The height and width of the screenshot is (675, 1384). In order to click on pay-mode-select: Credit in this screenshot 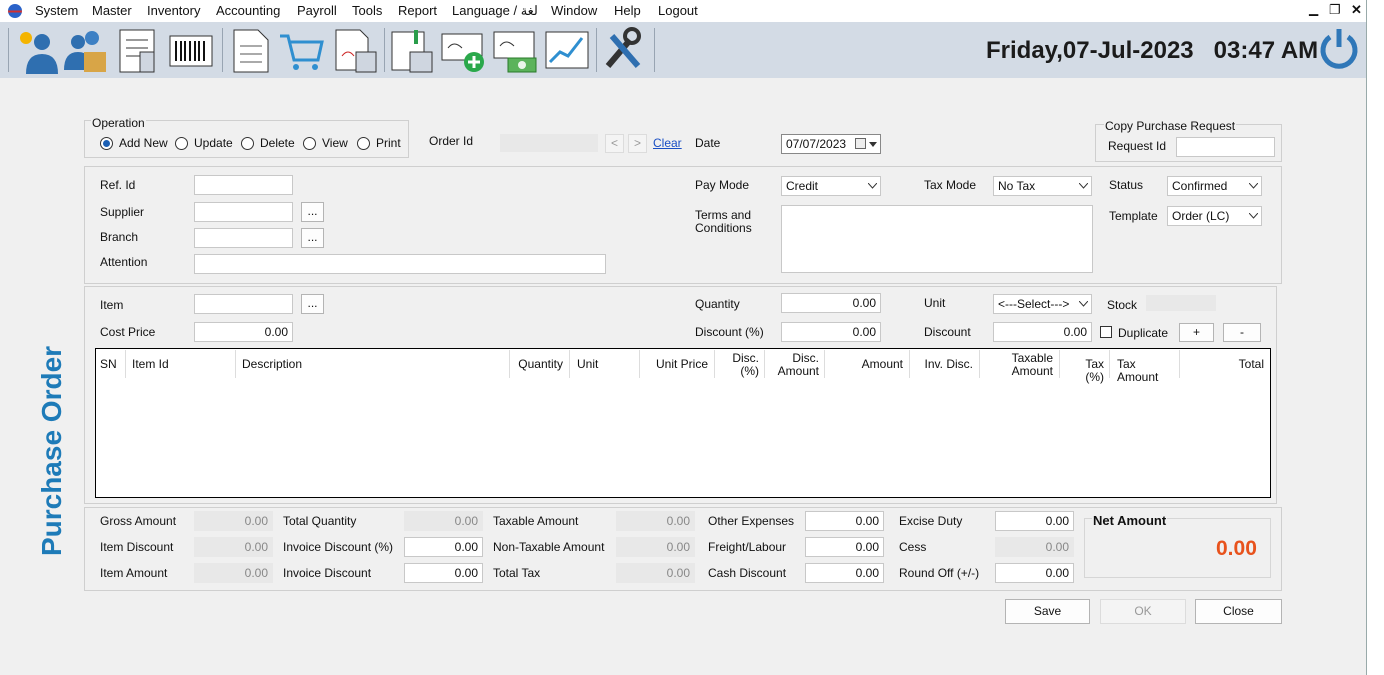, I will do `click(831, 186)`.